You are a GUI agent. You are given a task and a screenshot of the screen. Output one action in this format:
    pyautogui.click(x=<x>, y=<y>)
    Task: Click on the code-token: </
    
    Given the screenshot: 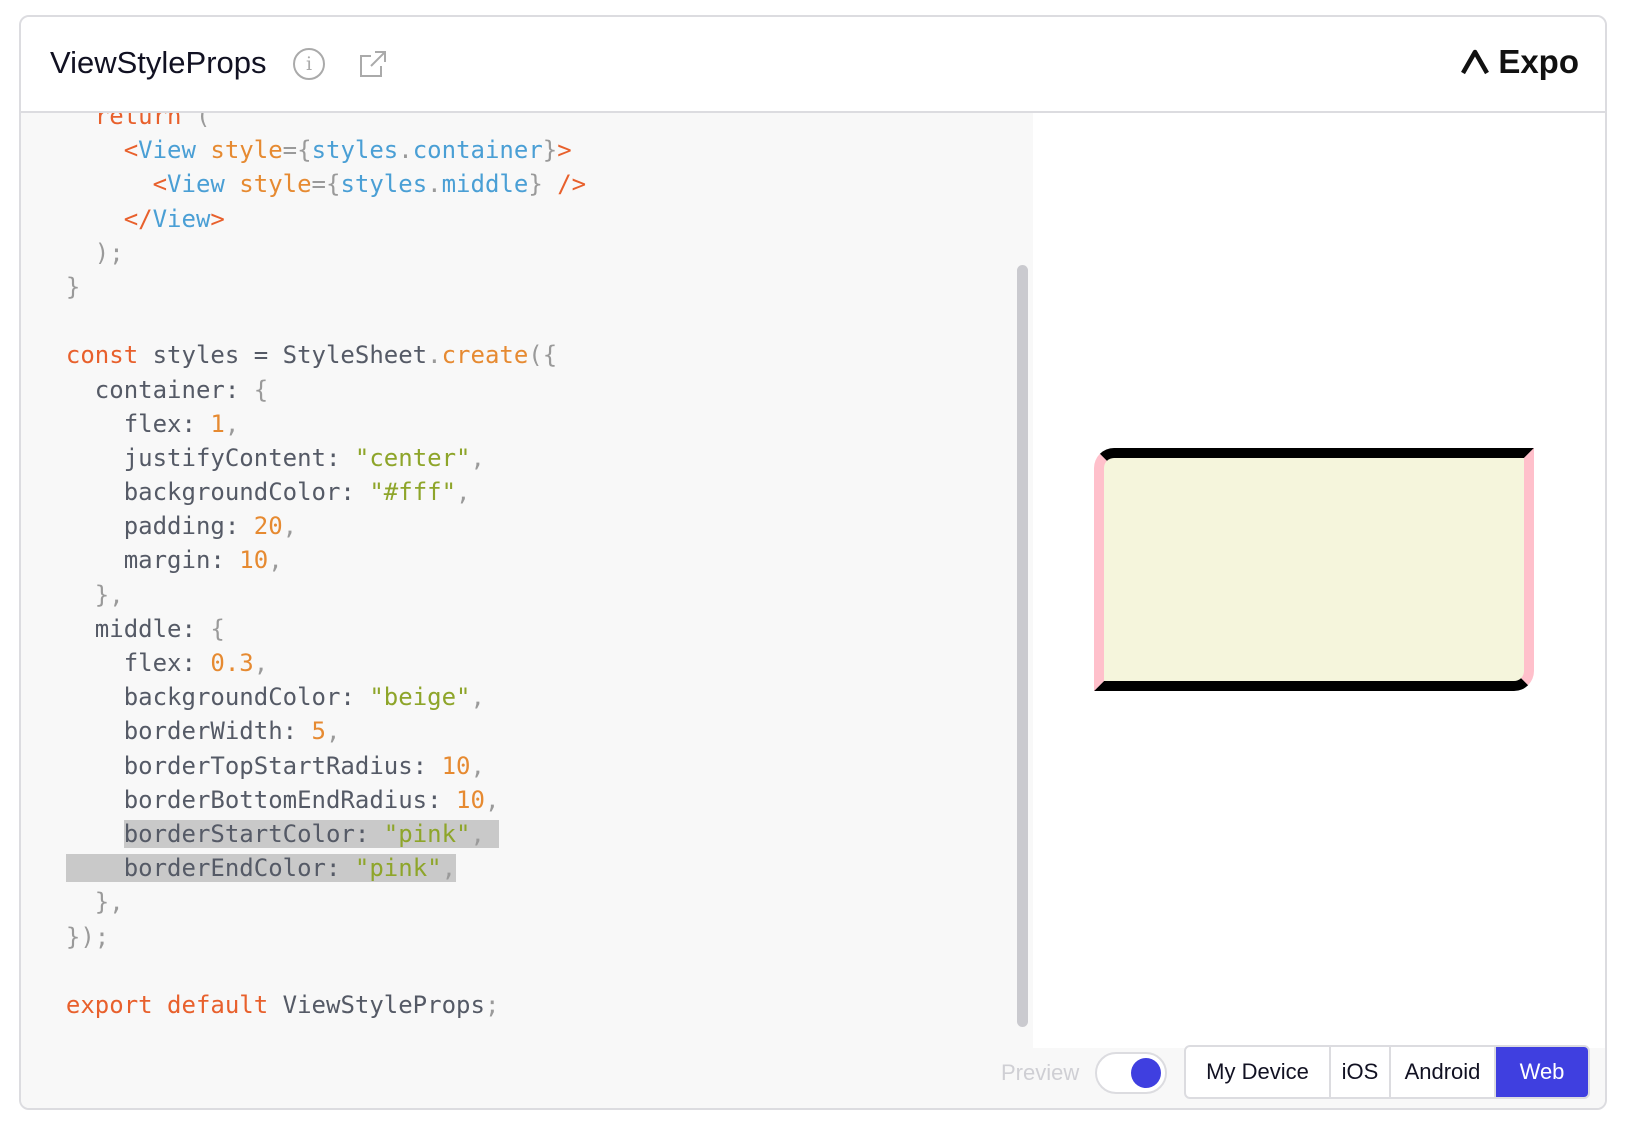 What is the action you would take?
    pyautogui.click(x=95, y=218)
    